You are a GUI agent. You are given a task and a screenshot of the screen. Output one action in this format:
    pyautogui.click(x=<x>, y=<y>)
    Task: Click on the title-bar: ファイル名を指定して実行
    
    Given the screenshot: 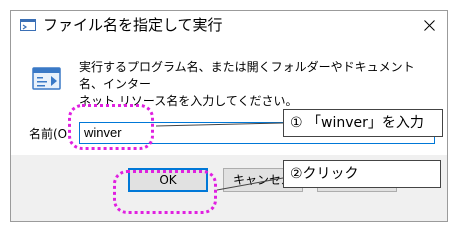 What is the action you would take?
    pyautogui.click(x=229, y=25)
    